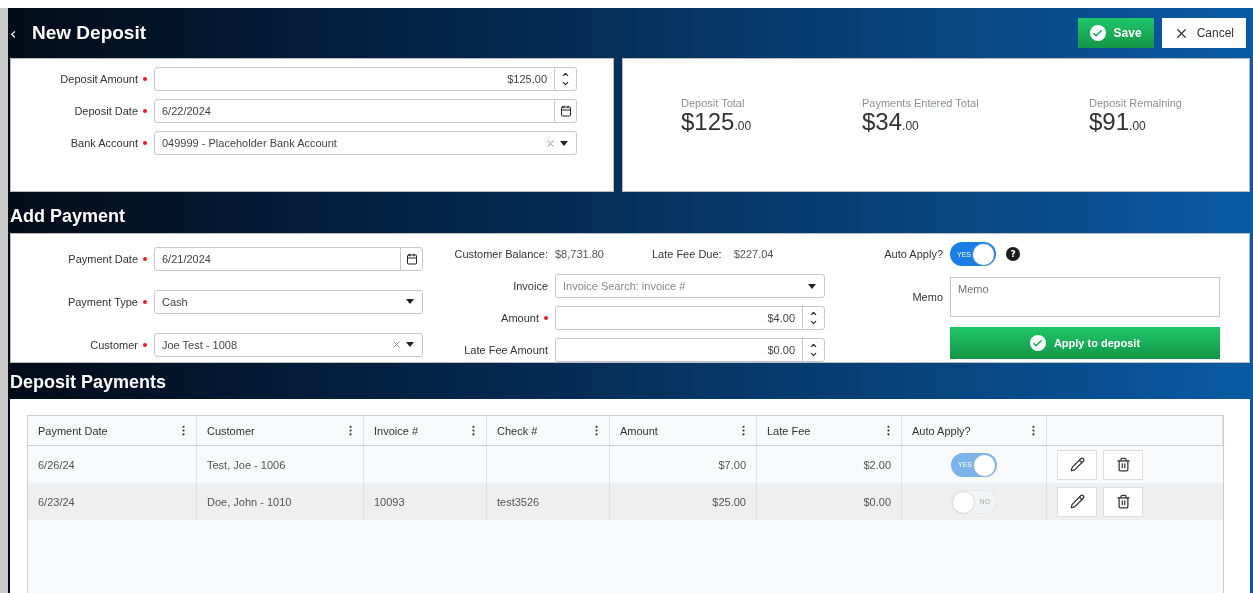 The image size is (1253, 593). Describe the element at coordinates (1203, 33) in the screenshot. I see `cancel-button: Cancel` at that location.